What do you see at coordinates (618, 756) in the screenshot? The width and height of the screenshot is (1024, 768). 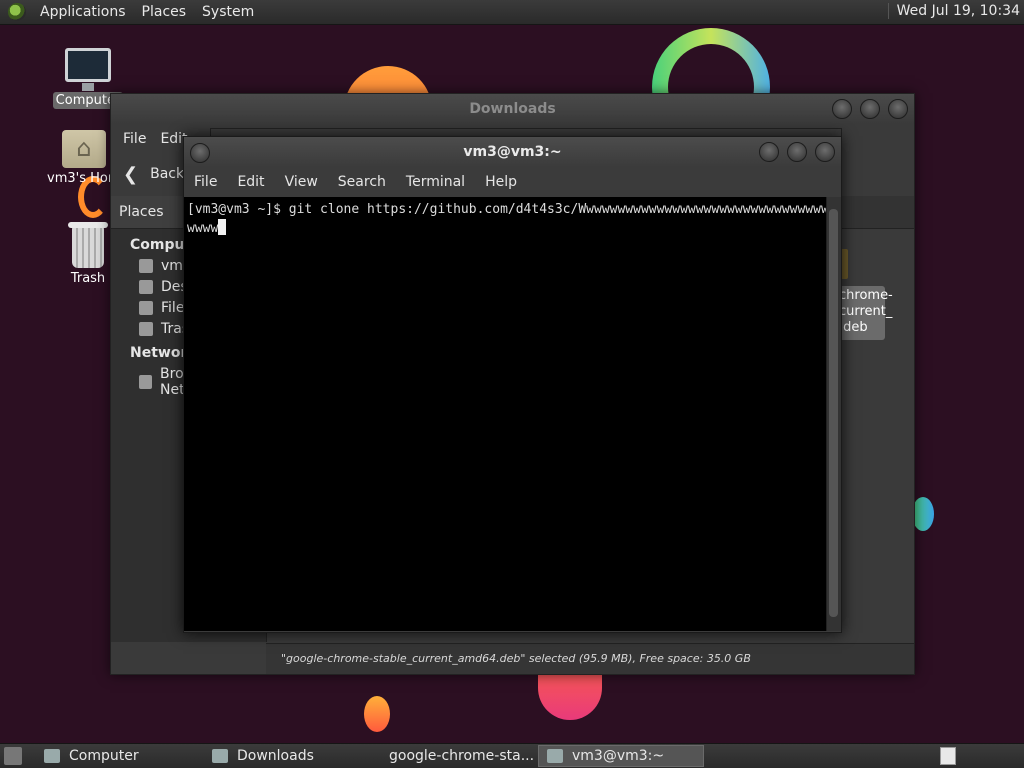 I see `task-label: vm3@vm3:~` at bounding box center [618, 756].